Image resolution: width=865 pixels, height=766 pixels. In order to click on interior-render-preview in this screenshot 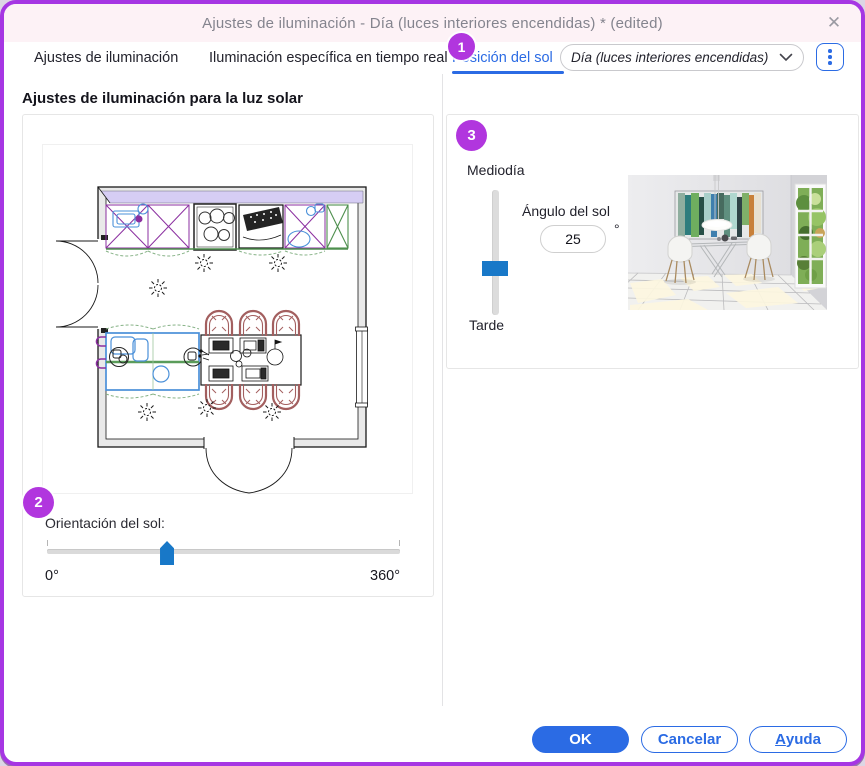, I will do `click(727, 242)`.